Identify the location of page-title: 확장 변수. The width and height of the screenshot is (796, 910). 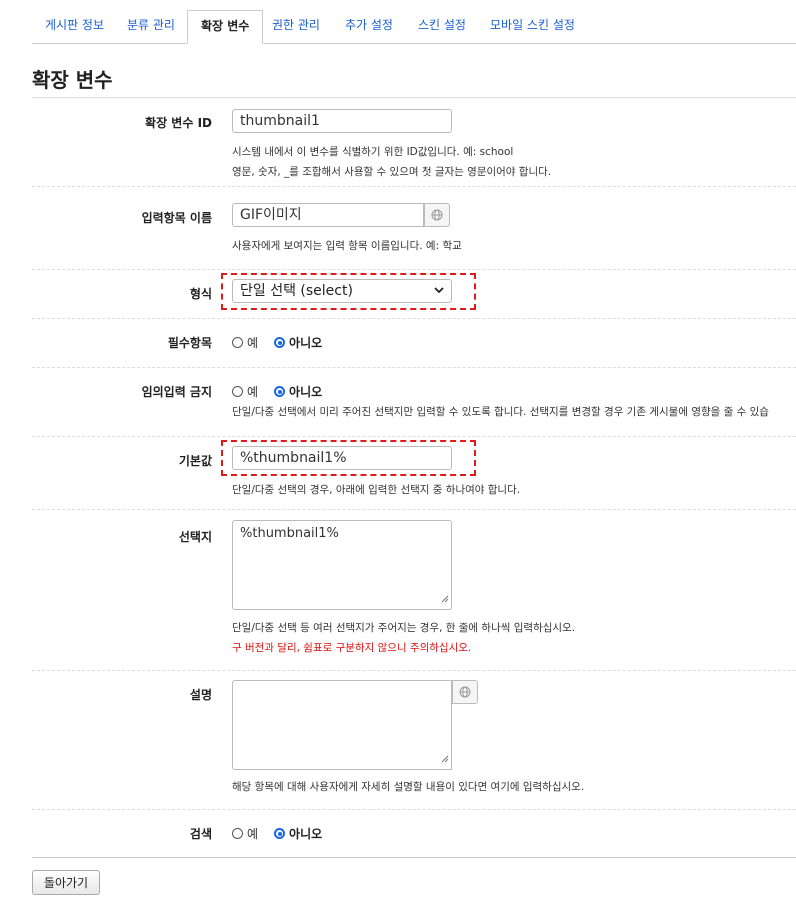
(72, 80).